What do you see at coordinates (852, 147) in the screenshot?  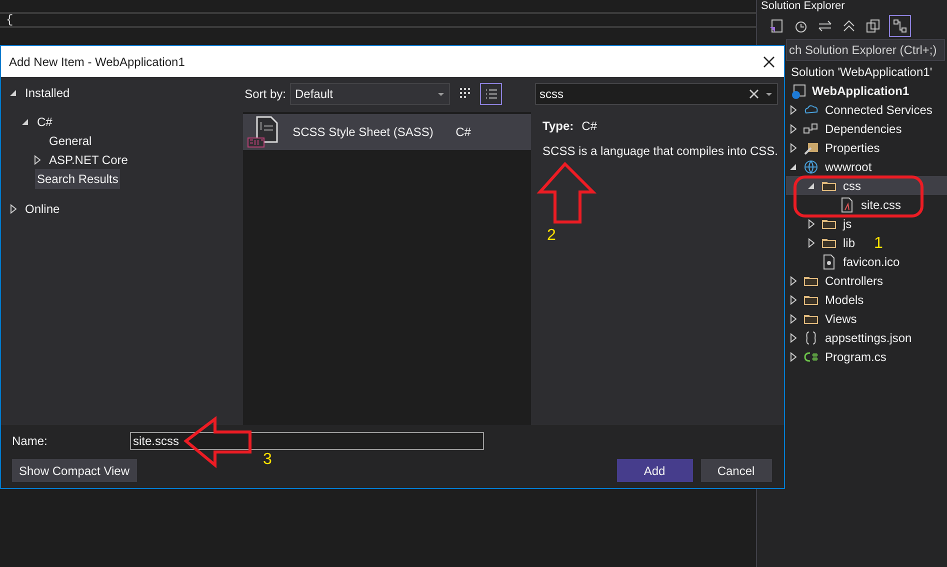 I see `tree-item: Properties` at bounding box center [852, 147].